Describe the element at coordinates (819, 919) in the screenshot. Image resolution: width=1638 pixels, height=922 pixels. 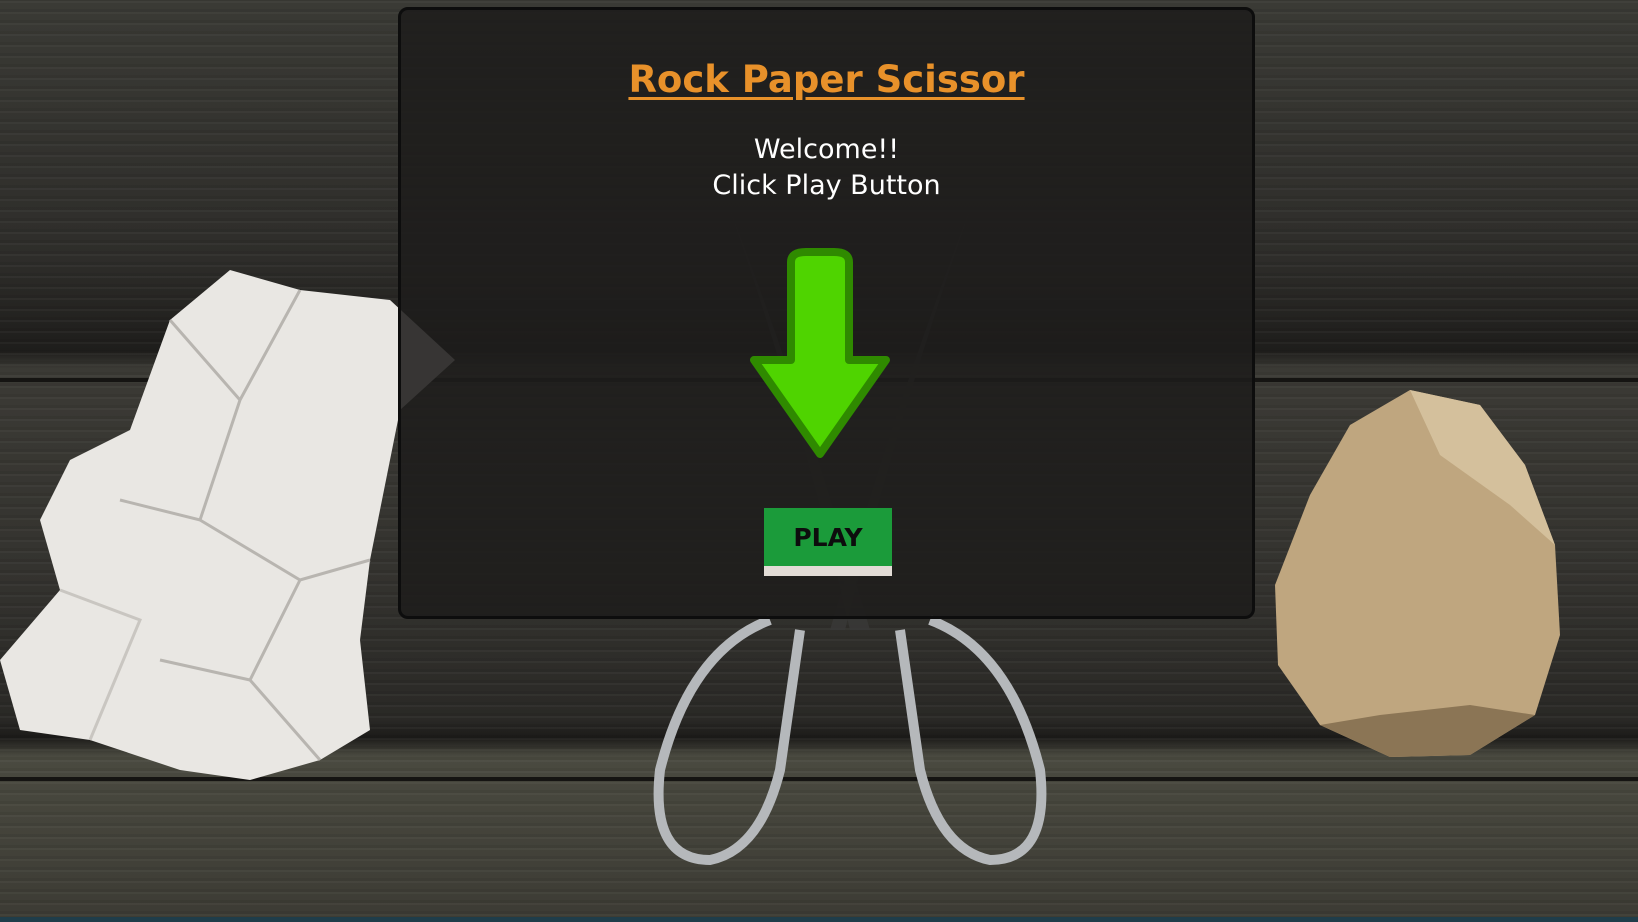
I see `taskbar` at that location.